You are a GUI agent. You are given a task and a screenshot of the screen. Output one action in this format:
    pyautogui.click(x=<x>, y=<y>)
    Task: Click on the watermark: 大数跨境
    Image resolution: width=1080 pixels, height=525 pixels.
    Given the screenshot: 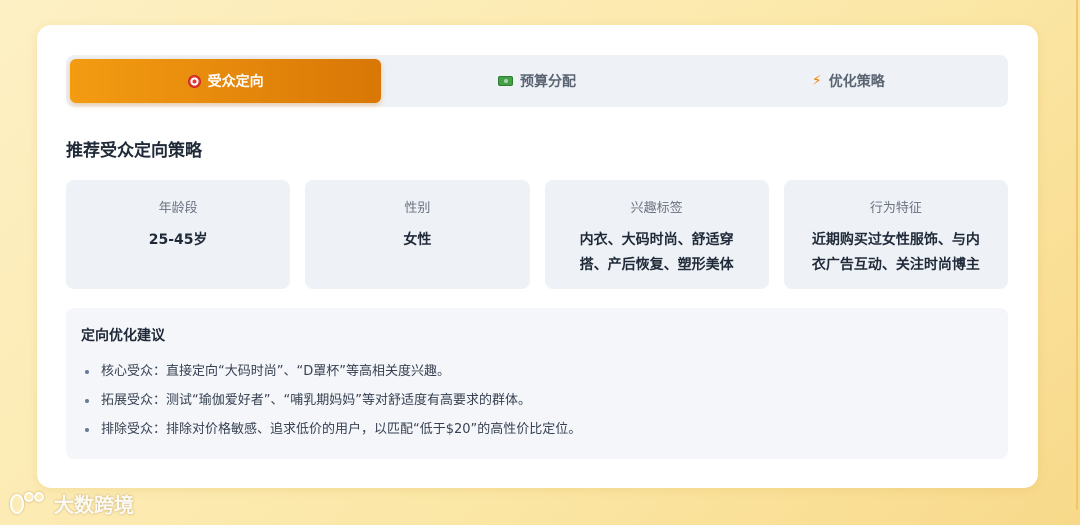 What is the action you would take?
    pyautogui.click(x=71, y=503)
    